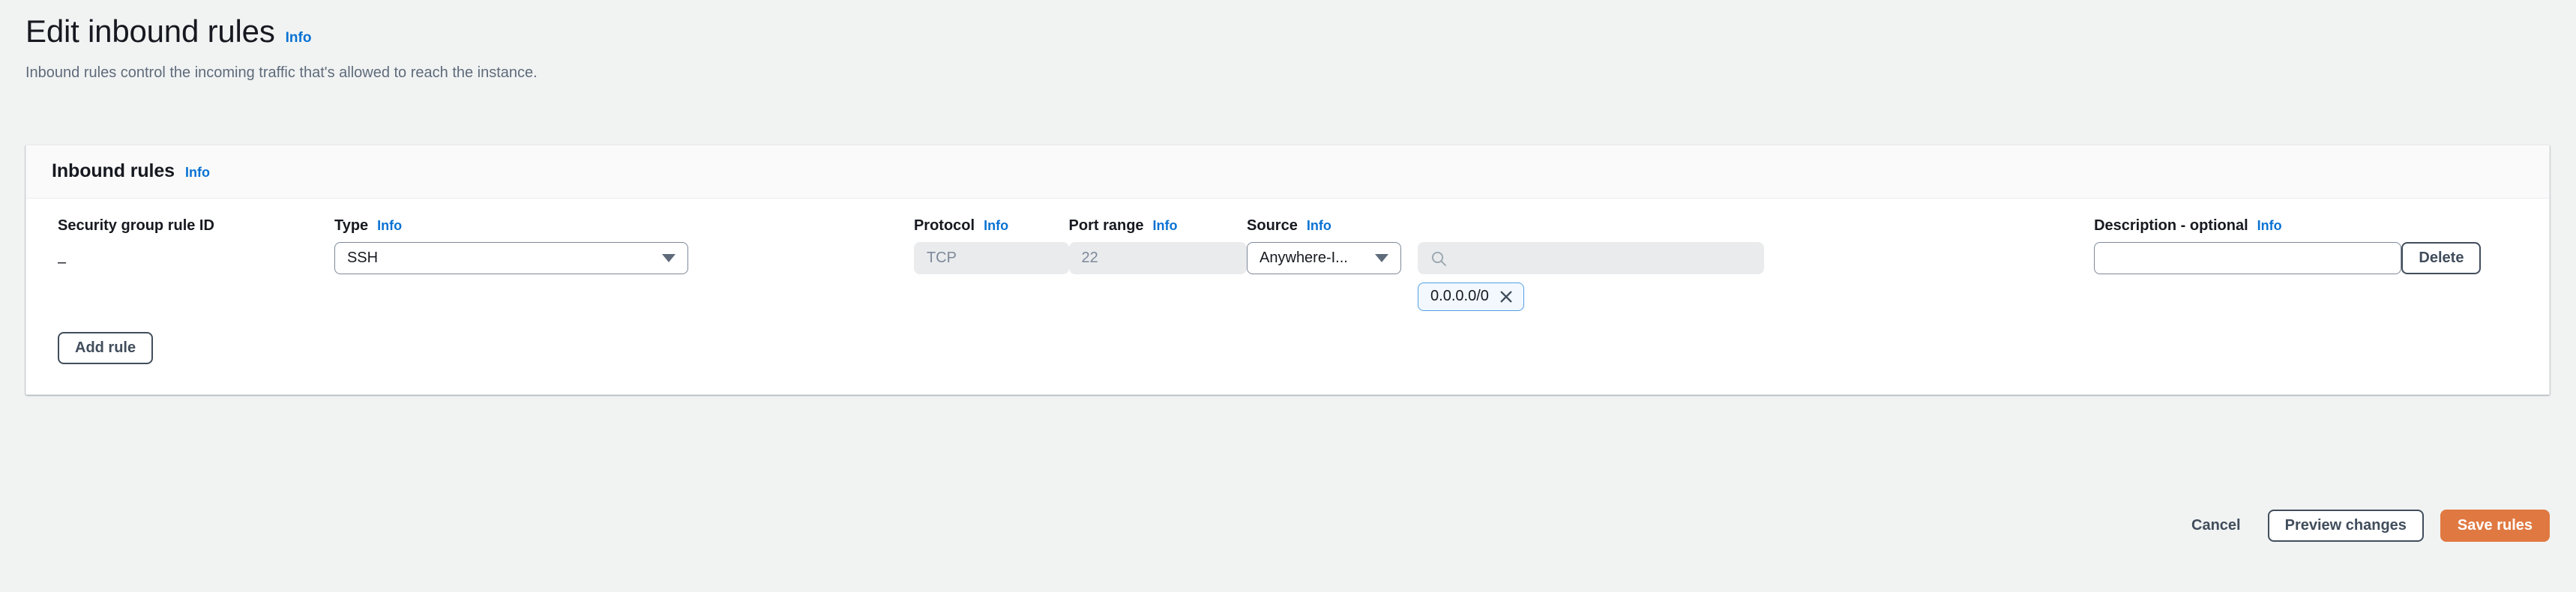 The height and width of the screenshot is (592, 2576). Describe the element at coordinates (197, 173) in the screenshot. I see `panel-info-link: Info` at that location.